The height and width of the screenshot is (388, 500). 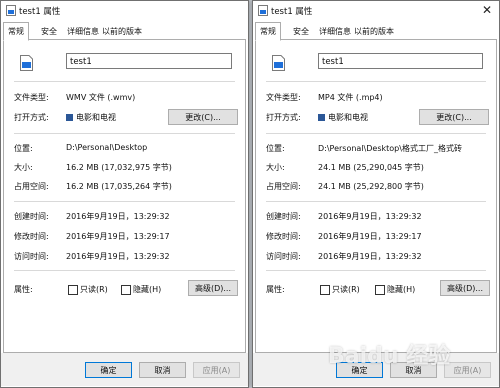 I want to click on file-type-value: WMV 文件 (.wmv), so click(x=101, y=97).